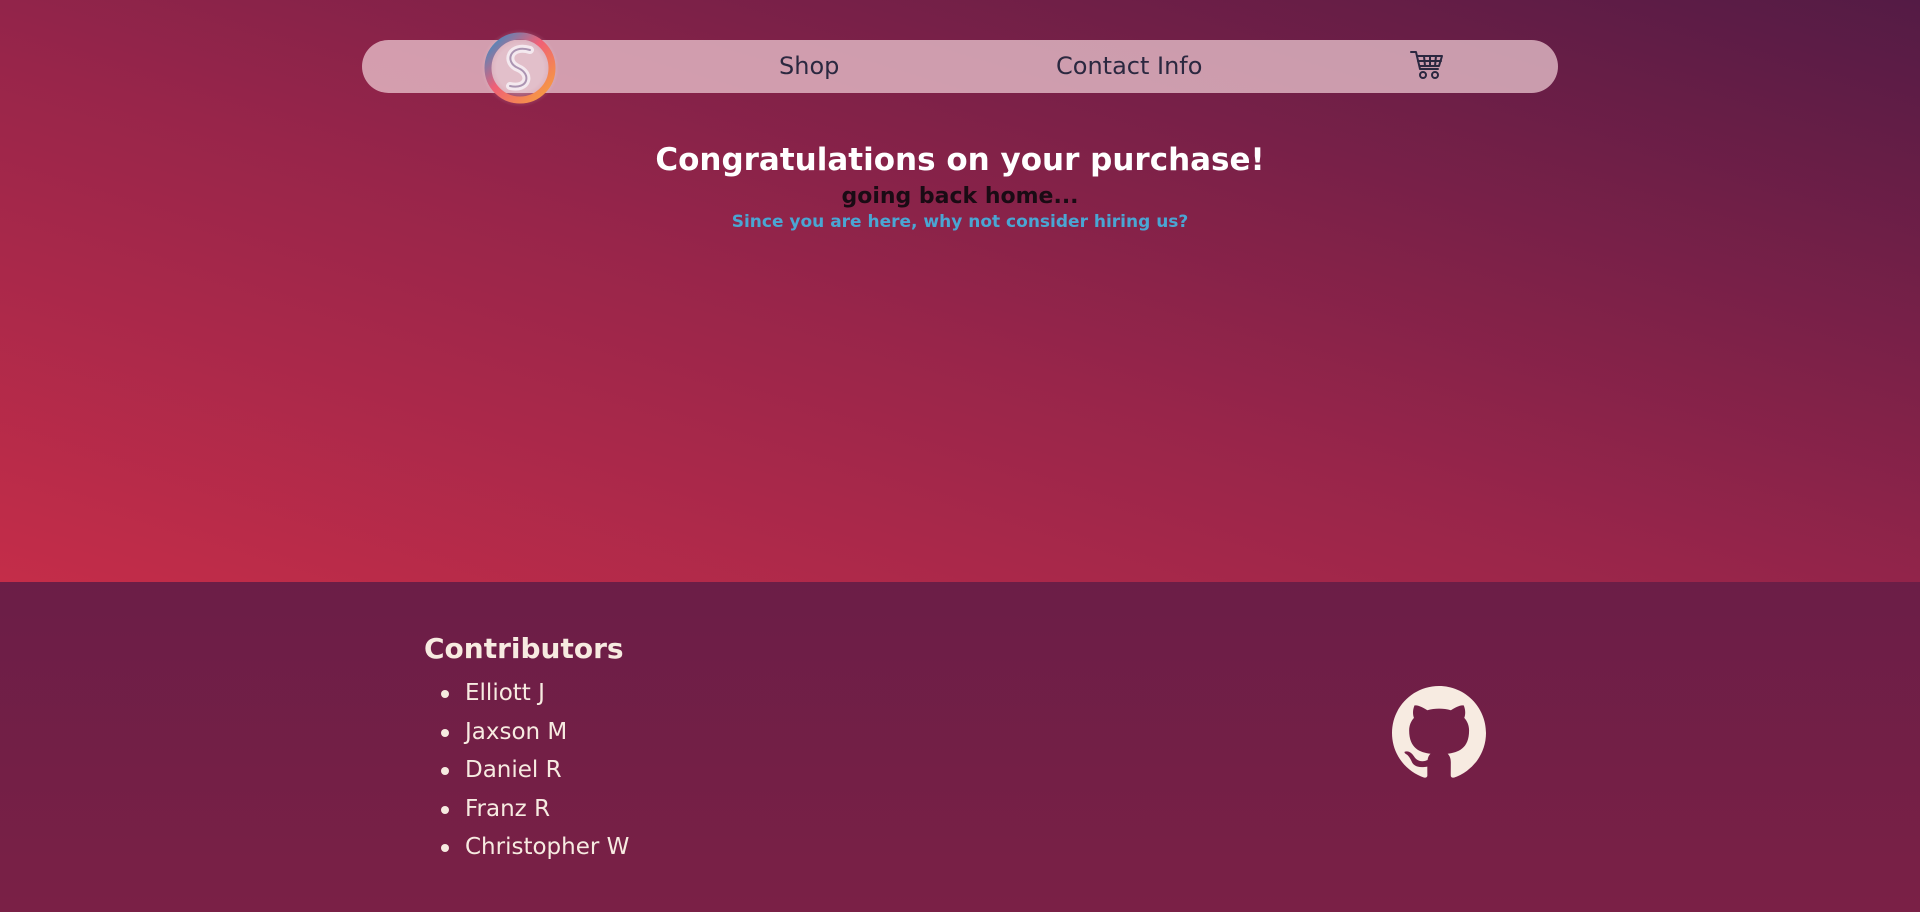 This screenshot has width=1920, height=912. I want to click on cart-button, so click(1427, 65).